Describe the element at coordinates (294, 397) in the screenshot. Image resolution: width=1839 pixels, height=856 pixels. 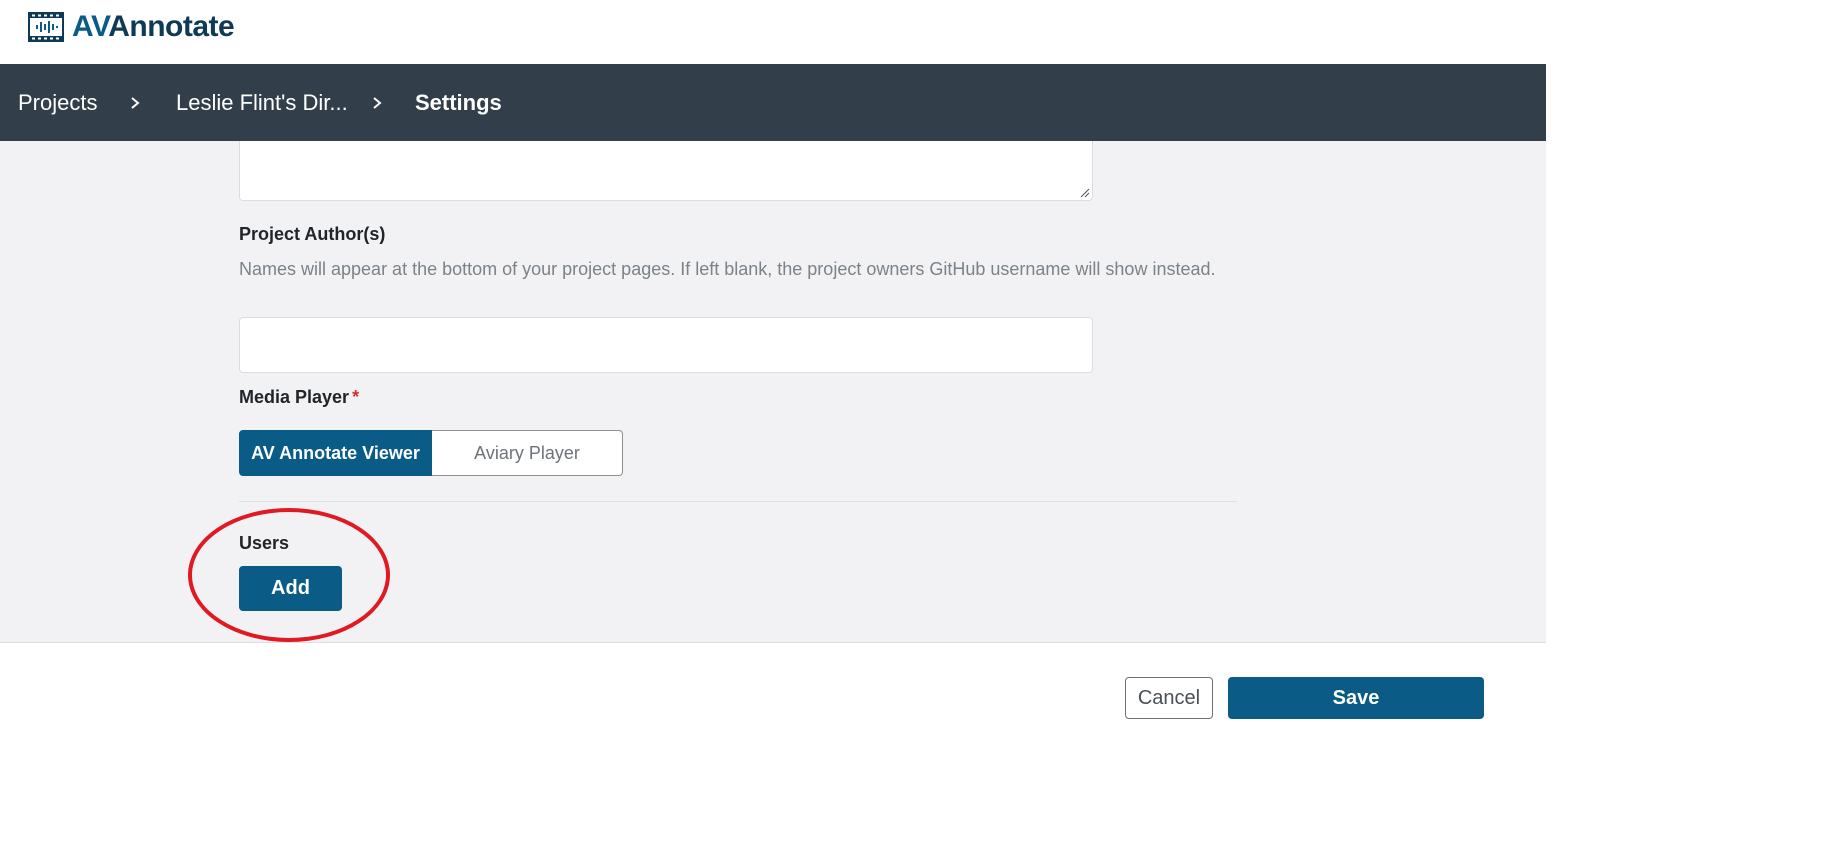
I see `media-player-label-text: Media Player` at that location.